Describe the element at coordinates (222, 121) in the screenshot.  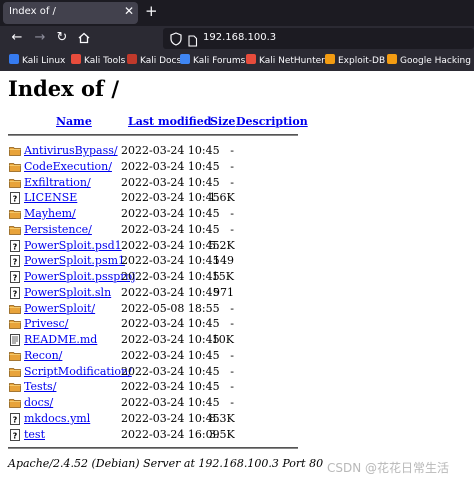
I see `sort-by-size-link: Size` at that location.